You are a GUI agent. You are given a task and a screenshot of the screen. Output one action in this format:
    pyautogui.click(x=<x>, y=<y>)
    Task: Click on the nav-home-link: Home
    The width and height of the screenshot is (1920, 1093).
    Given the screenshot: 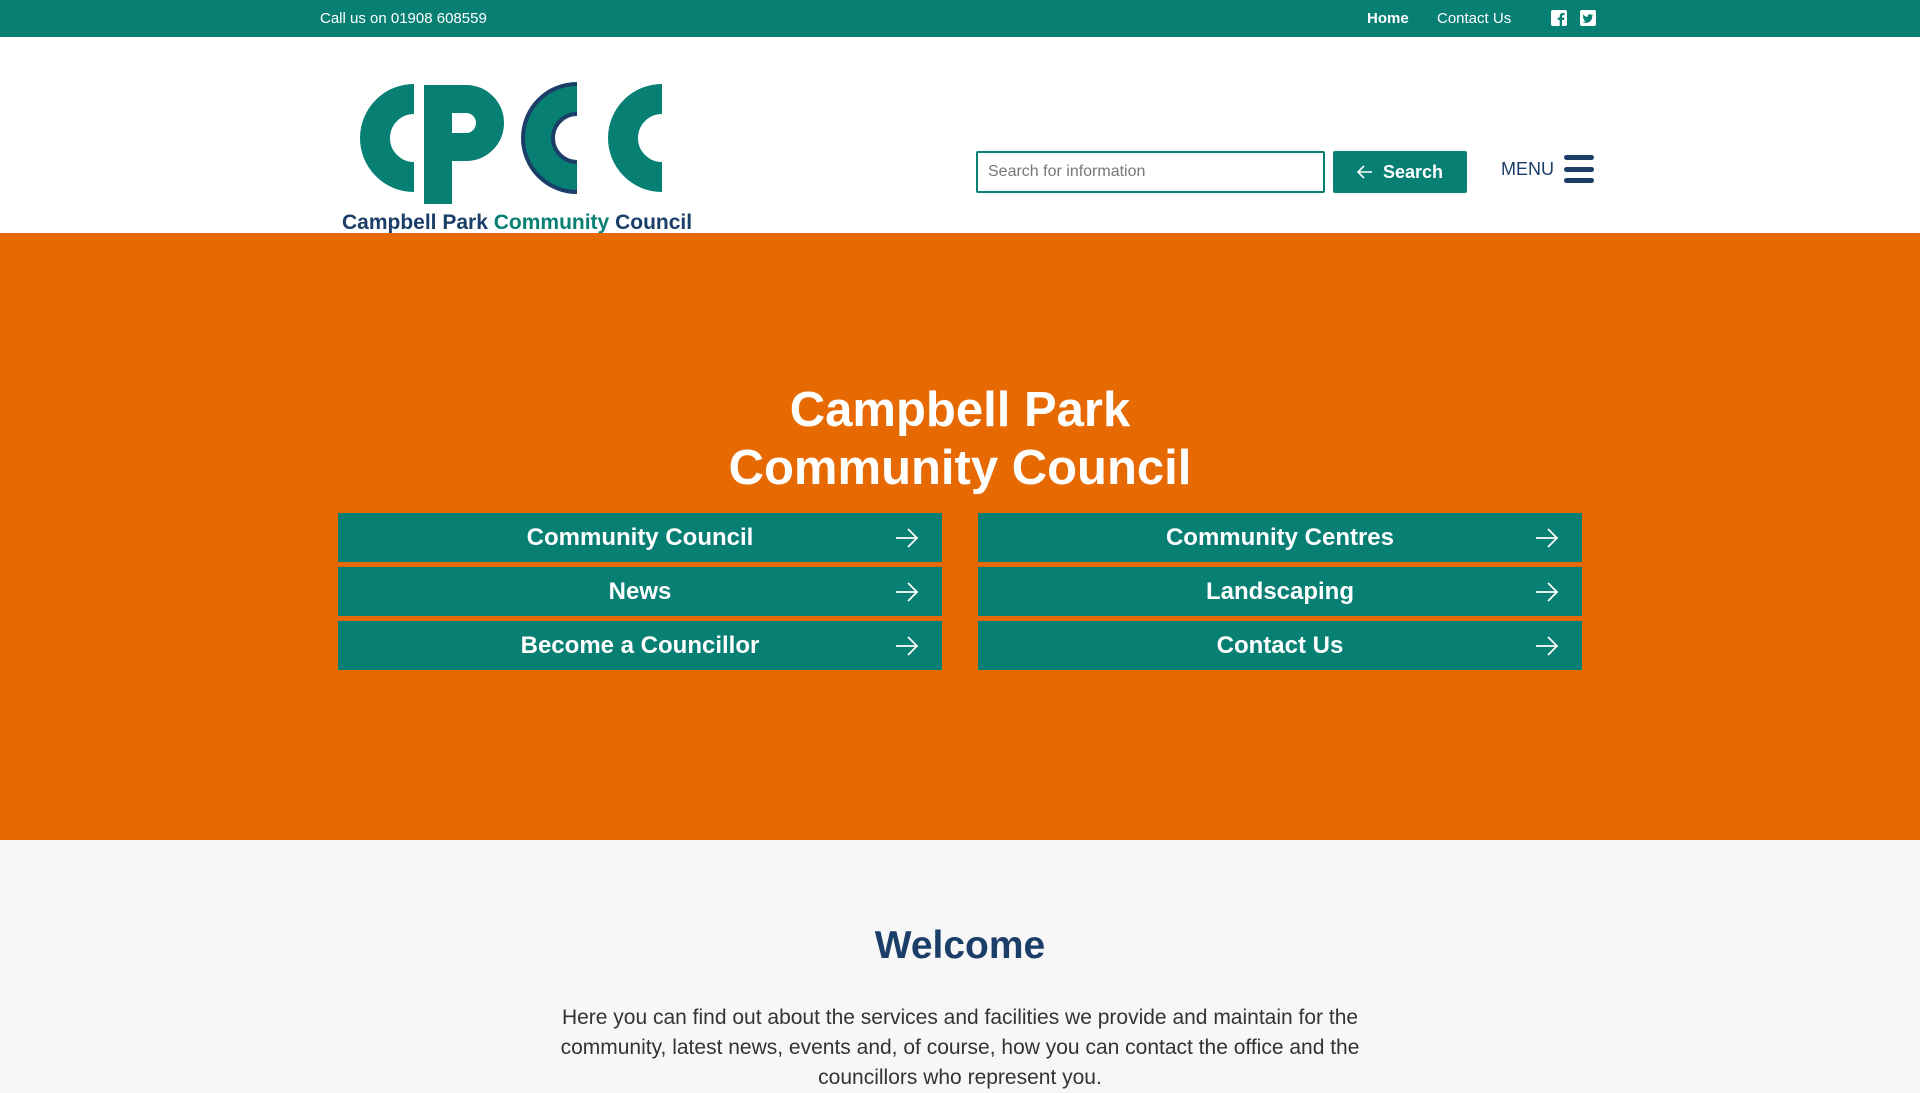 What is the action you would take?
    pyautogui.click(x=1388, y=18)
    